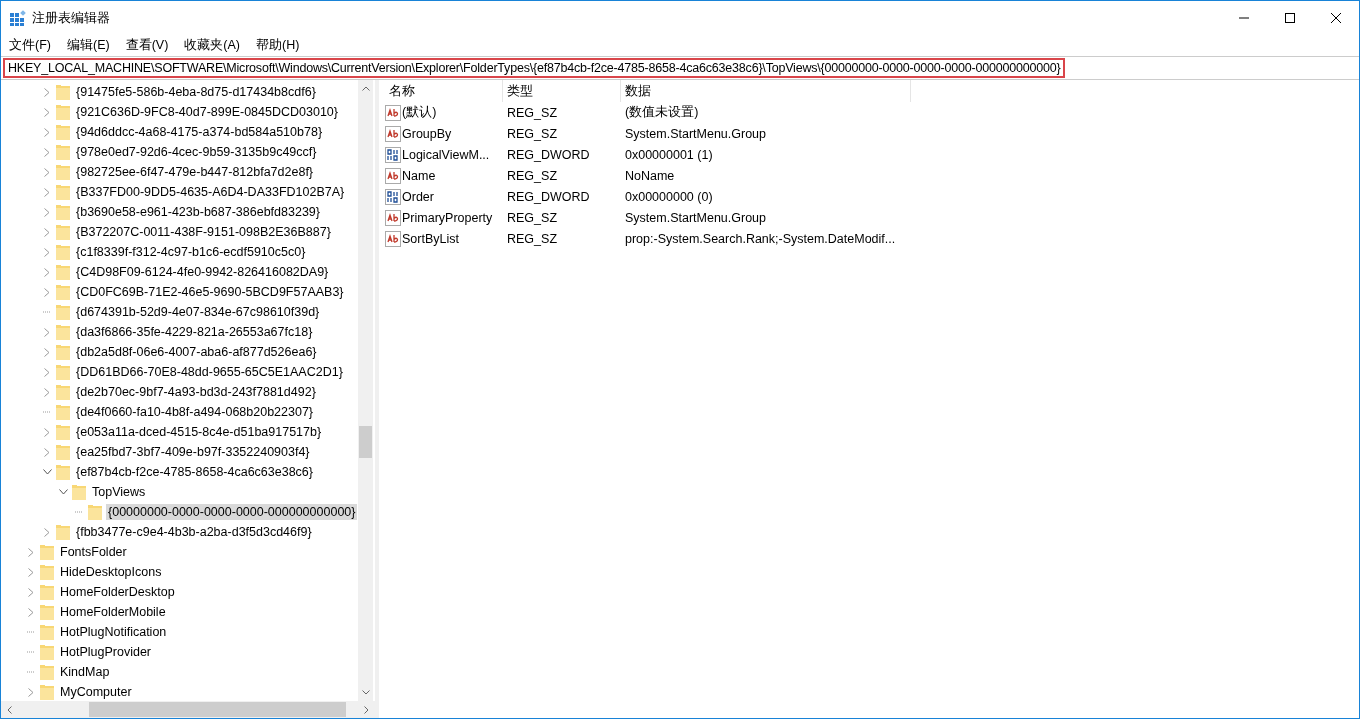  Describe the element at coordinates (365, 88) in the screenshot. I see `scroll-up-icon` at that location.